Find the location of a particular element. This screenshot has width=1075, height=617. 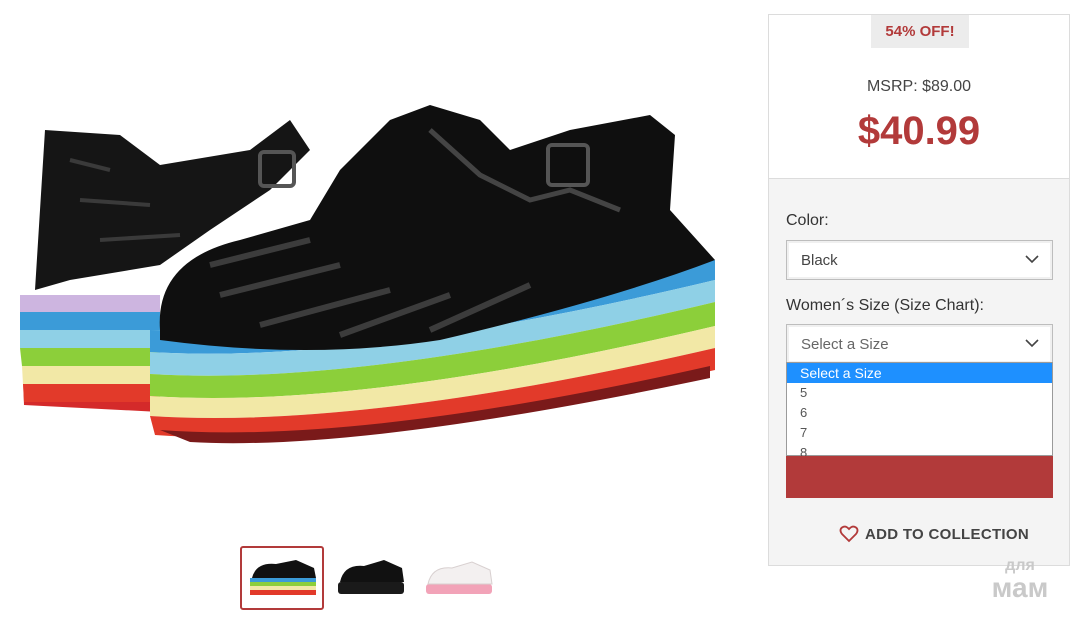

msrp-price: MSRP: $89.00 is located at coordinates (919, 86).